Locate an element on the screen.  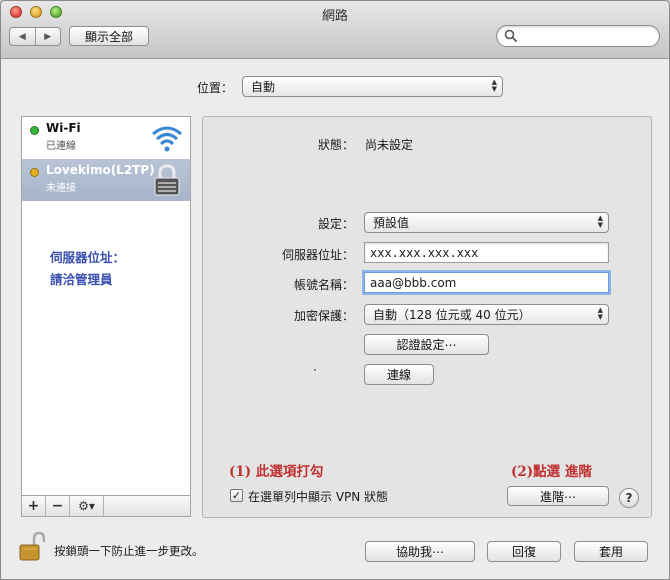
wifi-icon is located at coordinates (167, 139).